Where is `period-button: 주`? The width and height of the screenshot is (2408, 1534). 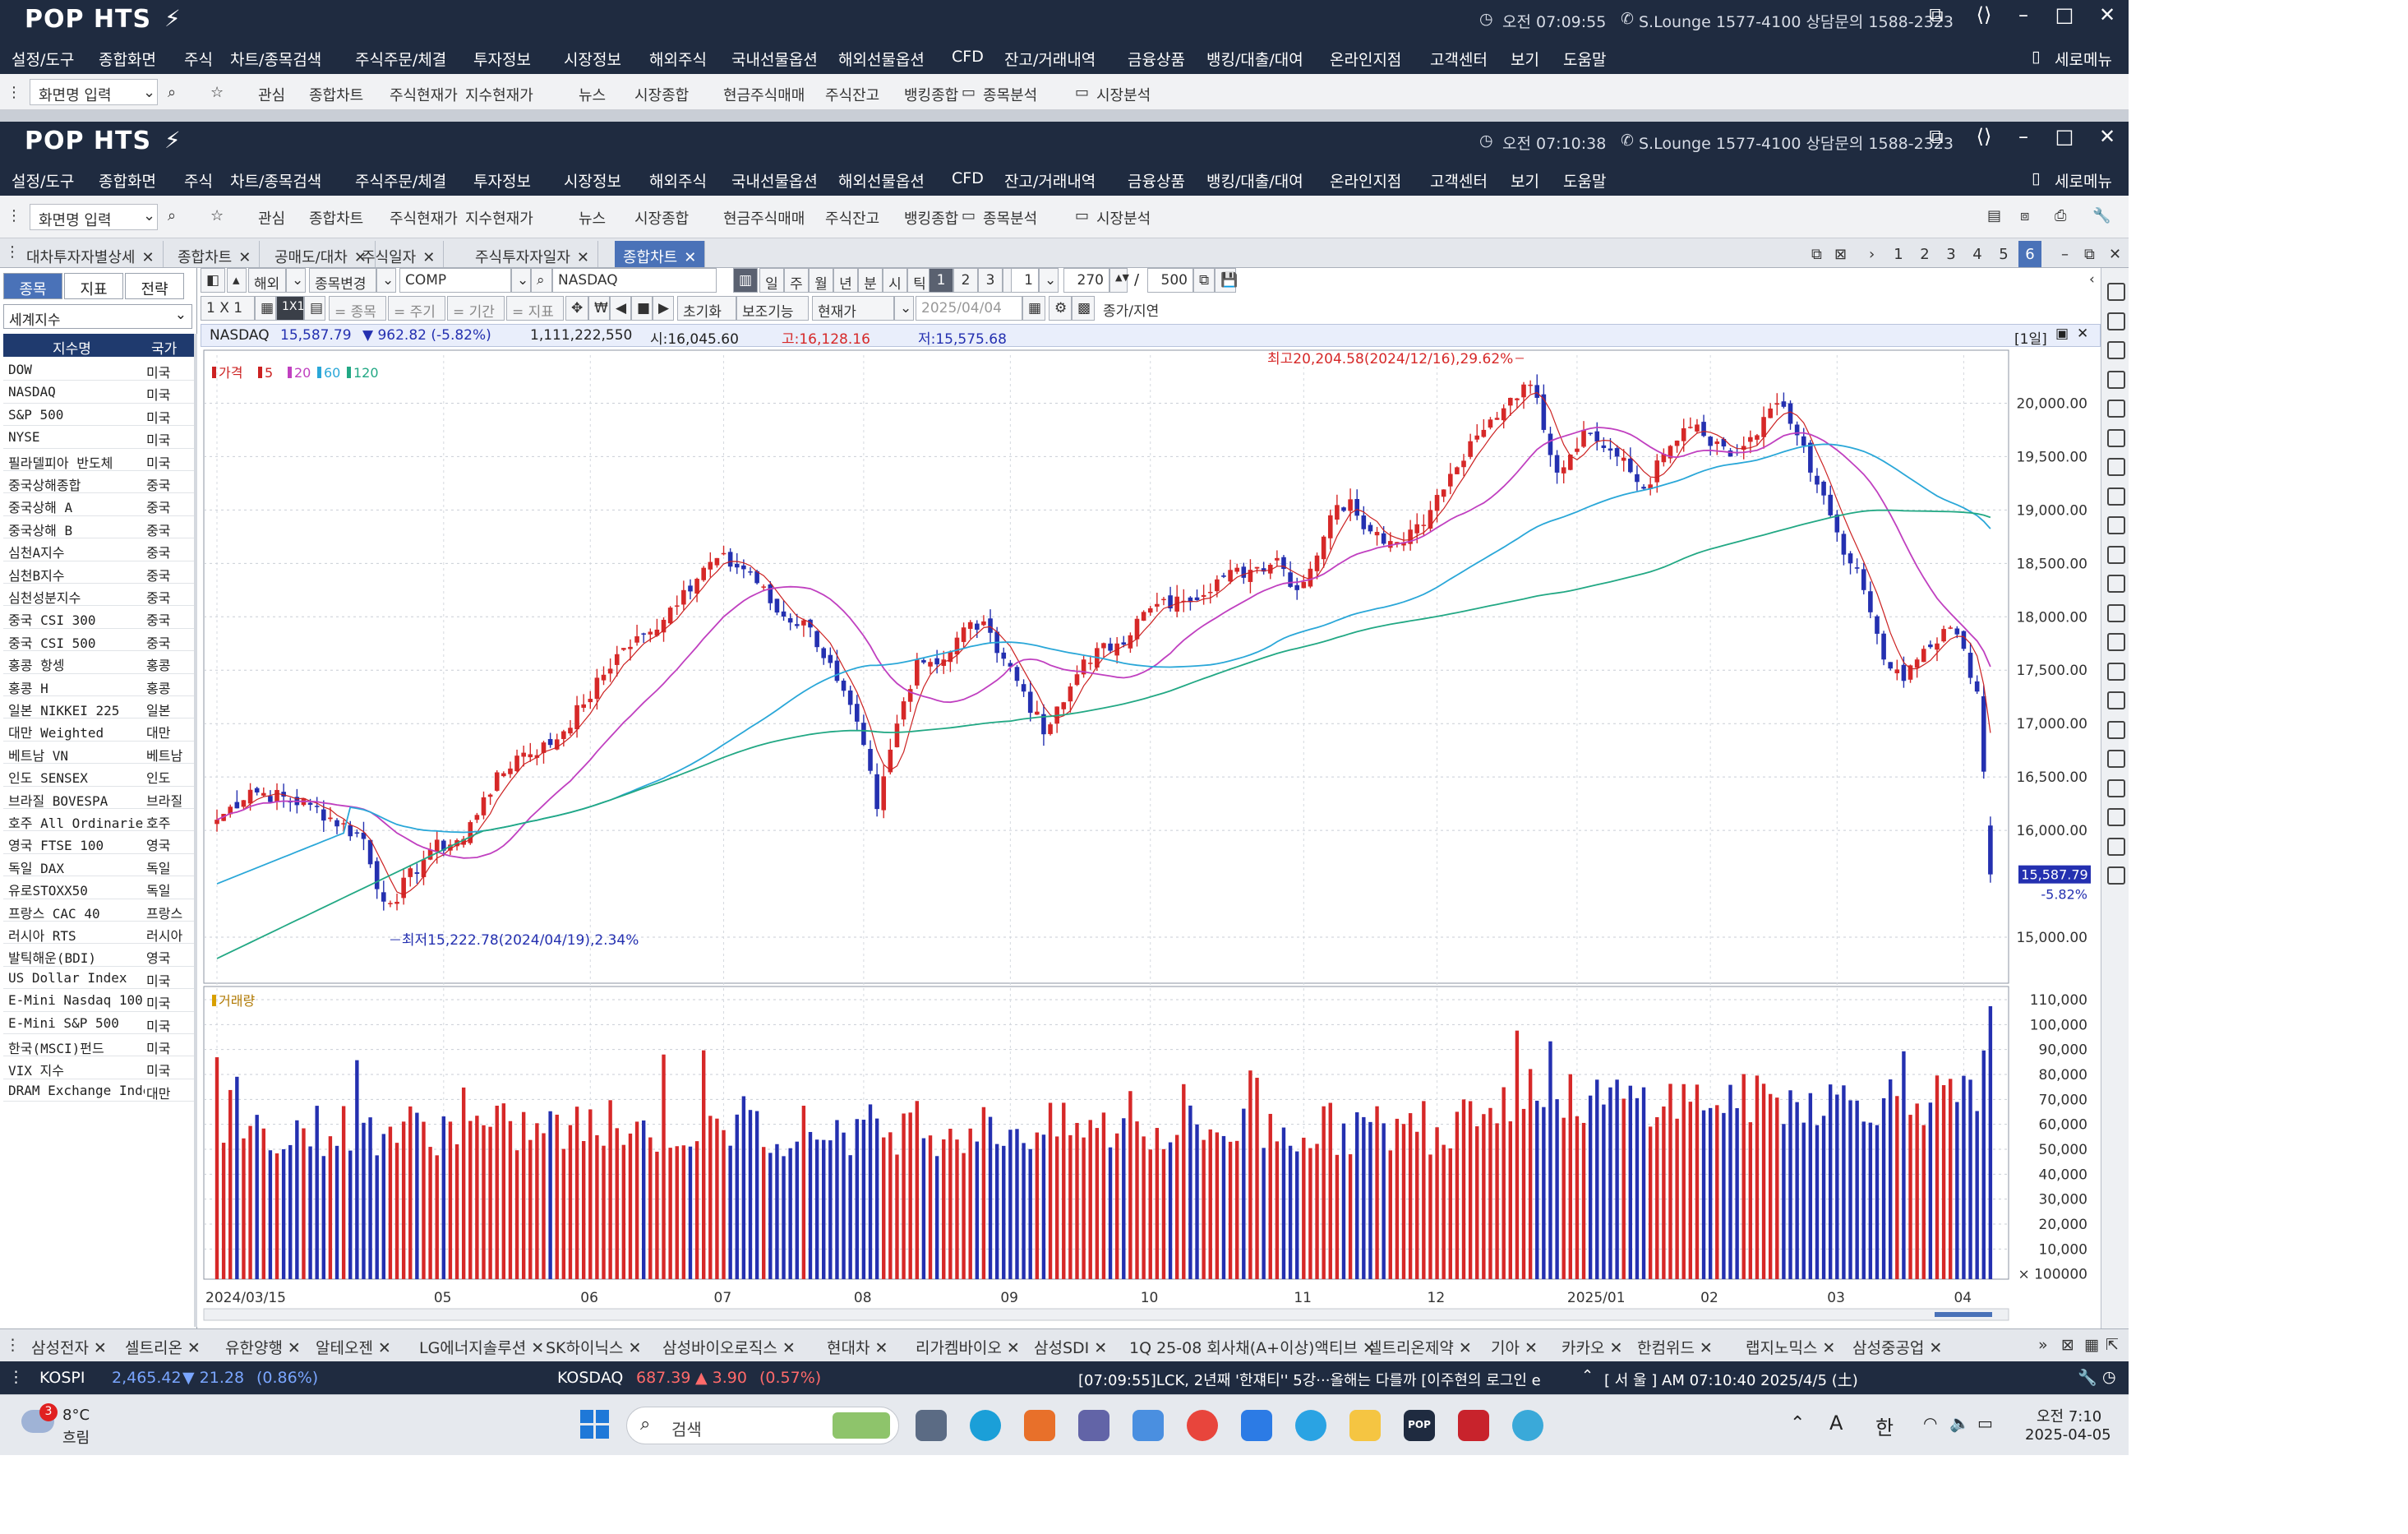 period-button: 주 is located at coordinates (796, 280).